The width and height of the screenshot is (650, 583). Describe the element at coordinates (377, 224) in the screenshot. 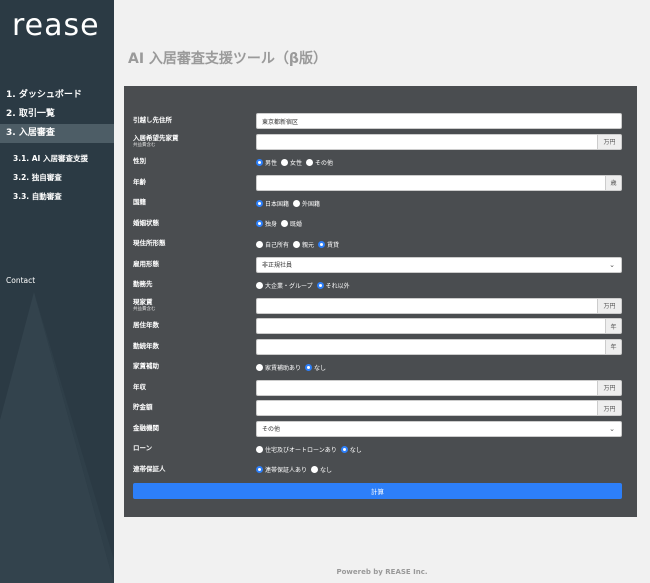

I see `row-marital: 婚姻状態 独身 既婚` at that location.